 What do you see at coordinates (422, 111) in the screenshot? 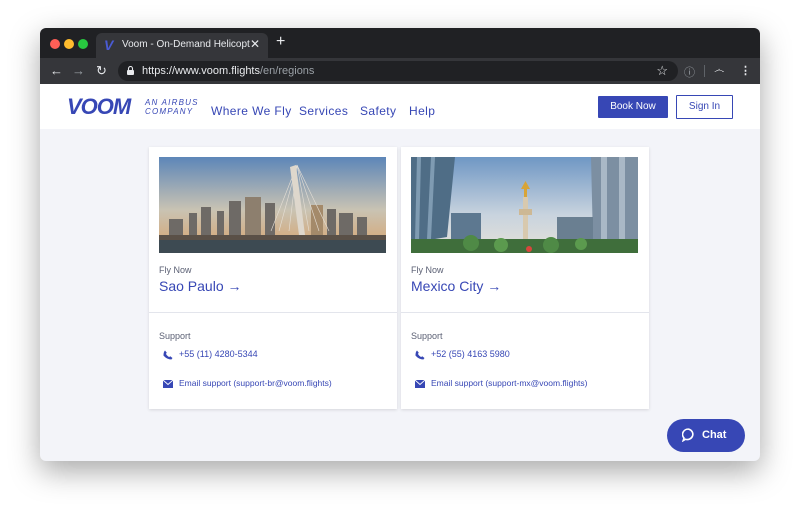
I see `nav-help: Help` at bounding box center [422, 111].